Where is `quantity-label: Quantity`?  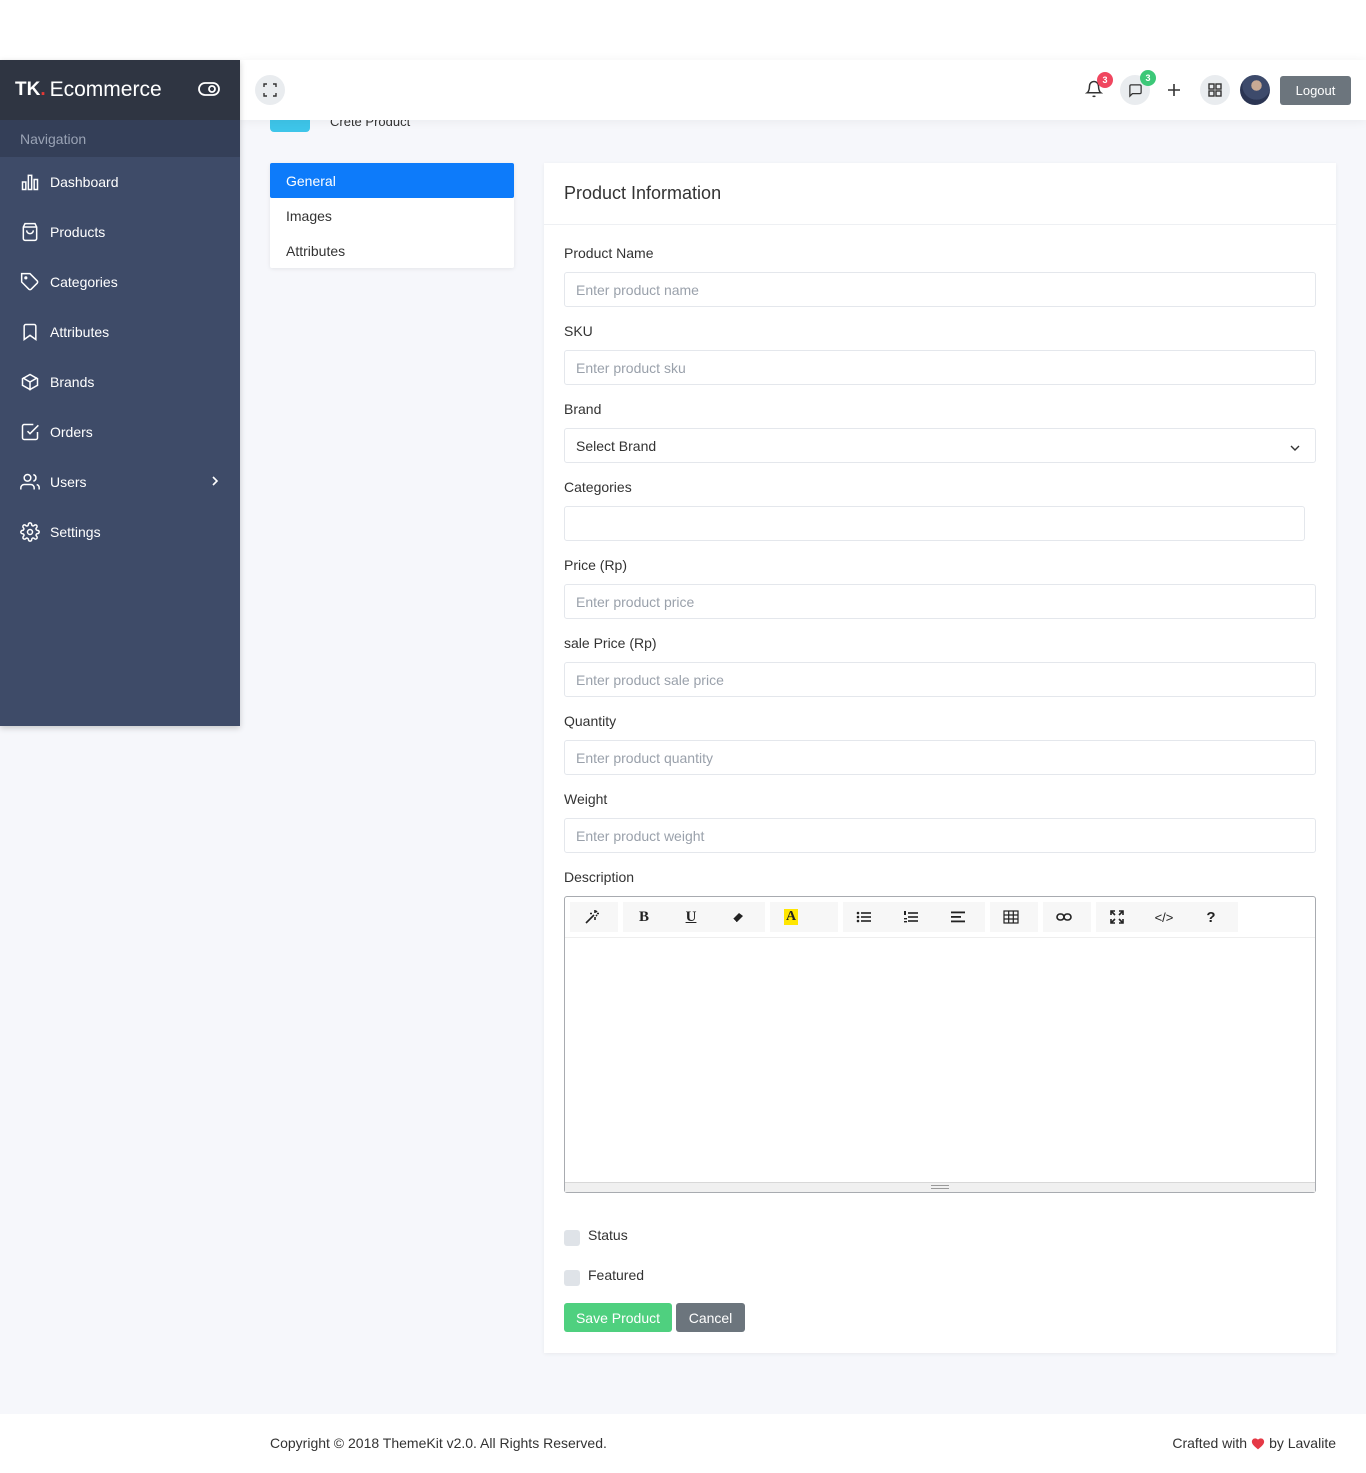
quantity-label: Quantity is located at coordinates (590, 721).